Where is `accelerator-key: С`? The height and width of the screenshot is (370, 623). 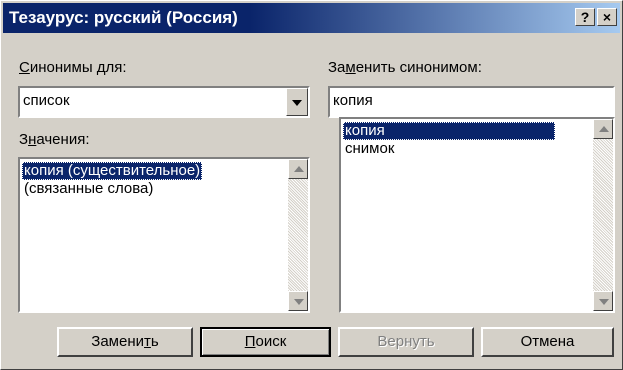 accelerator-key: С is located at coordinates (24, 67).